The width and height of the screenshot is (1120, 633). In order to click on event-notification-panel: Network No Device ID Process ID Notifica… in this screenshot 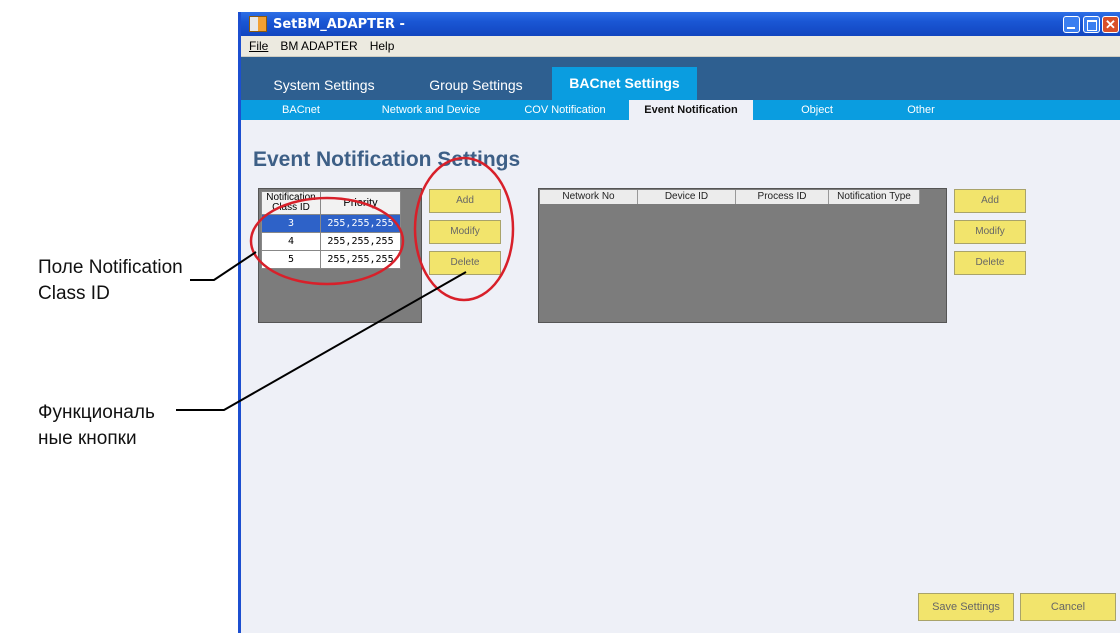, I will do `click(742, 255)`.